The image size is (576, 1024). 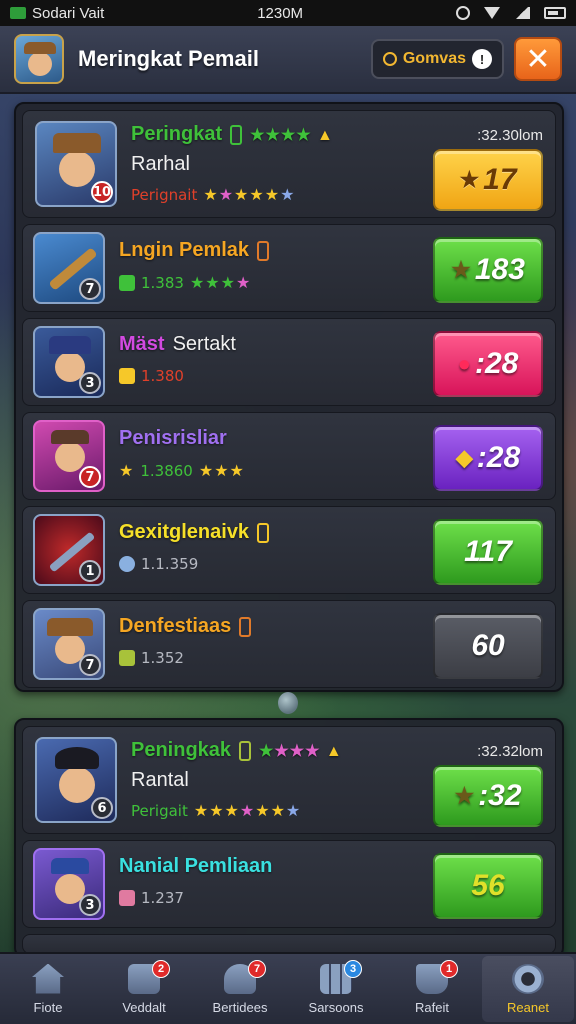 What do you see at coordinates (240, 989) in the screenshot?
I see `nav-heroes: 7 Bertidees` at bounding box center [240, 989].